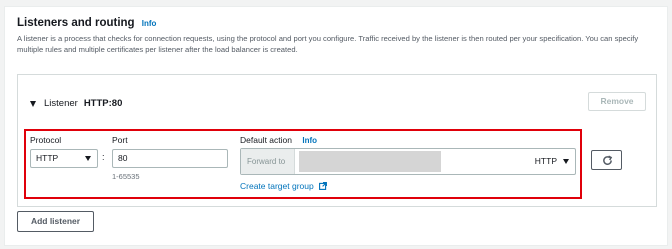  I want to click on protocol-select: HTTP, so click(64, 158).